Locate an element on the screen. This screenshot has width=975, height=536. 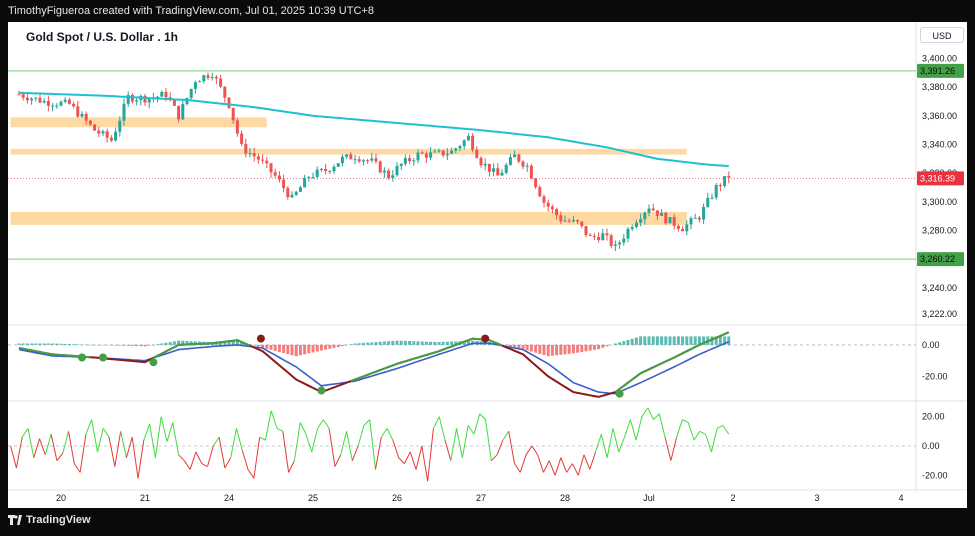
time-tick-label: 28 is located at coordinates (565, 498).